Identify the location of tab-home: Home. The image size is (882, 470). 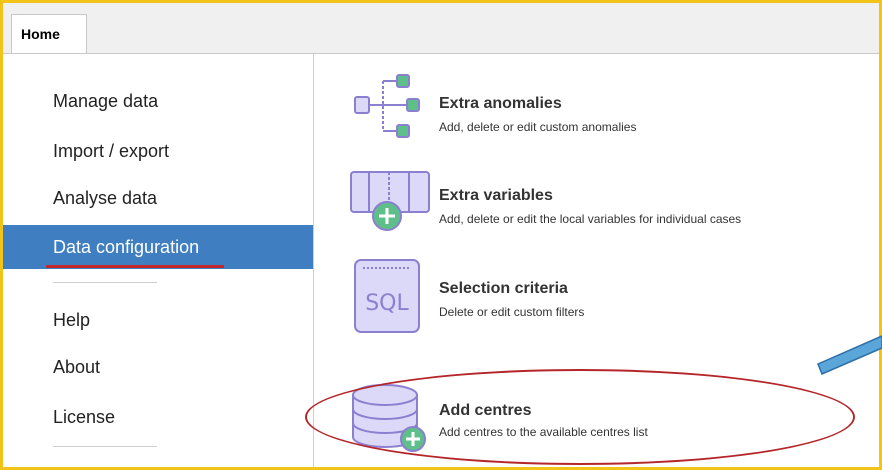
(49, 33).